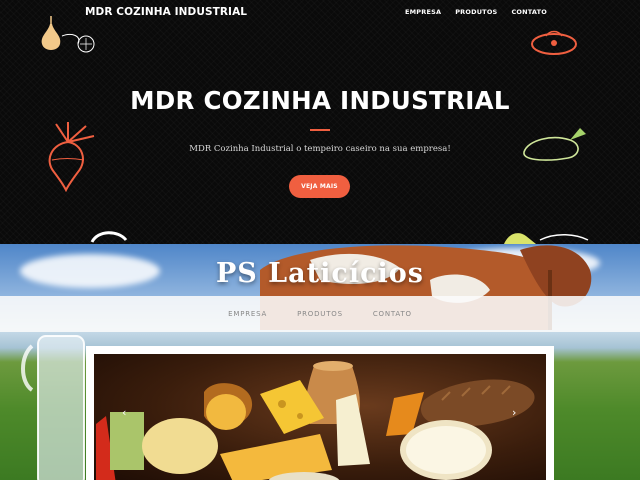 This screenshot has width=640, height=480. What do you see at coordinates (319, 273) in the screenshot?
I see `section-title: PS Laticícios` at bounding box center [319, 273].